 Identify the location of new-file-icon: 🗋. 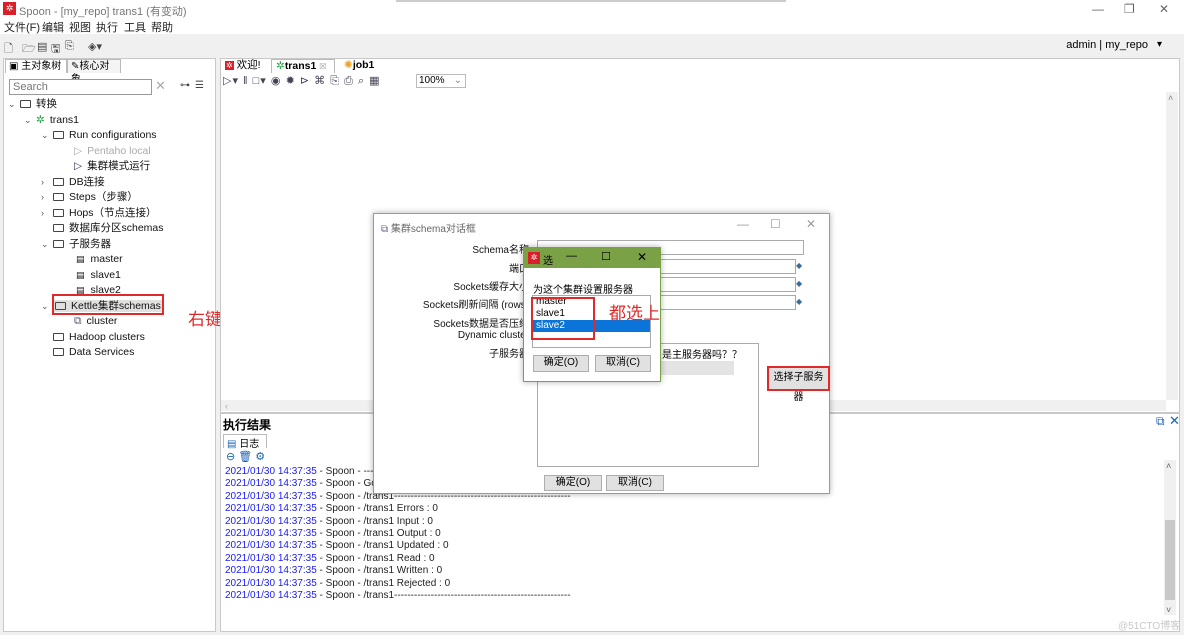
(8, 49).